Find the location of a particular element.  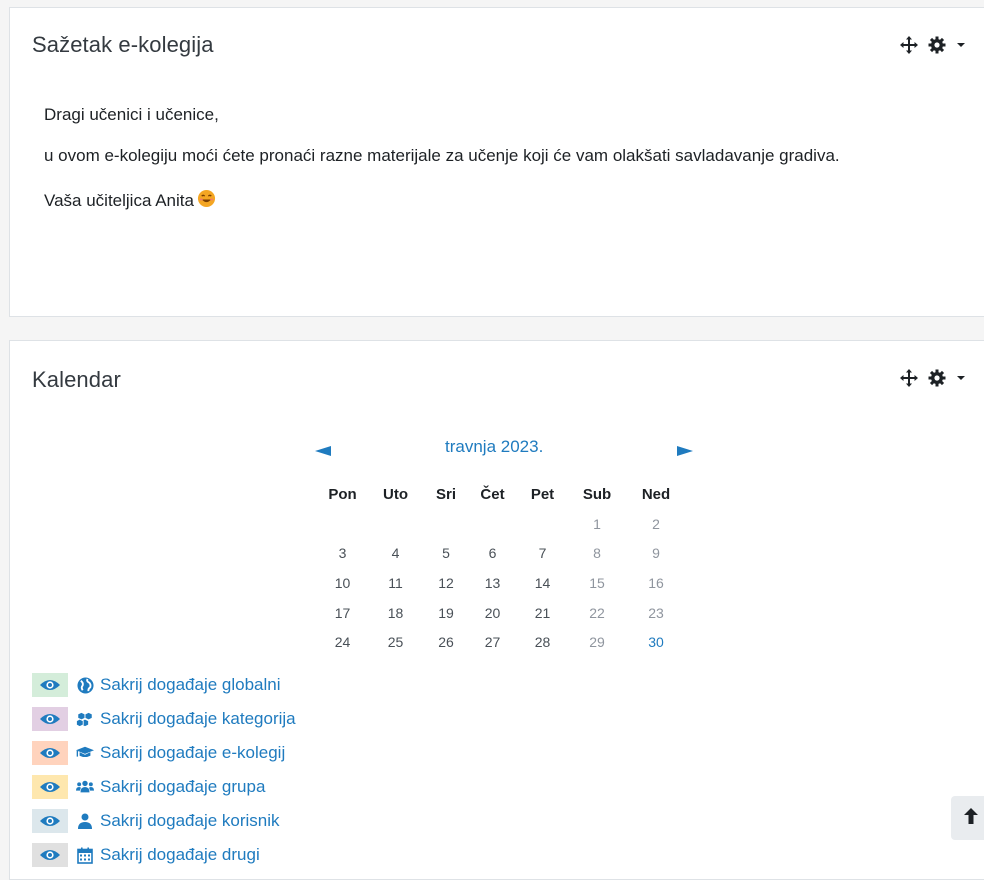

calendar-day-weekend: 29 is located at coordinates (597, 642).